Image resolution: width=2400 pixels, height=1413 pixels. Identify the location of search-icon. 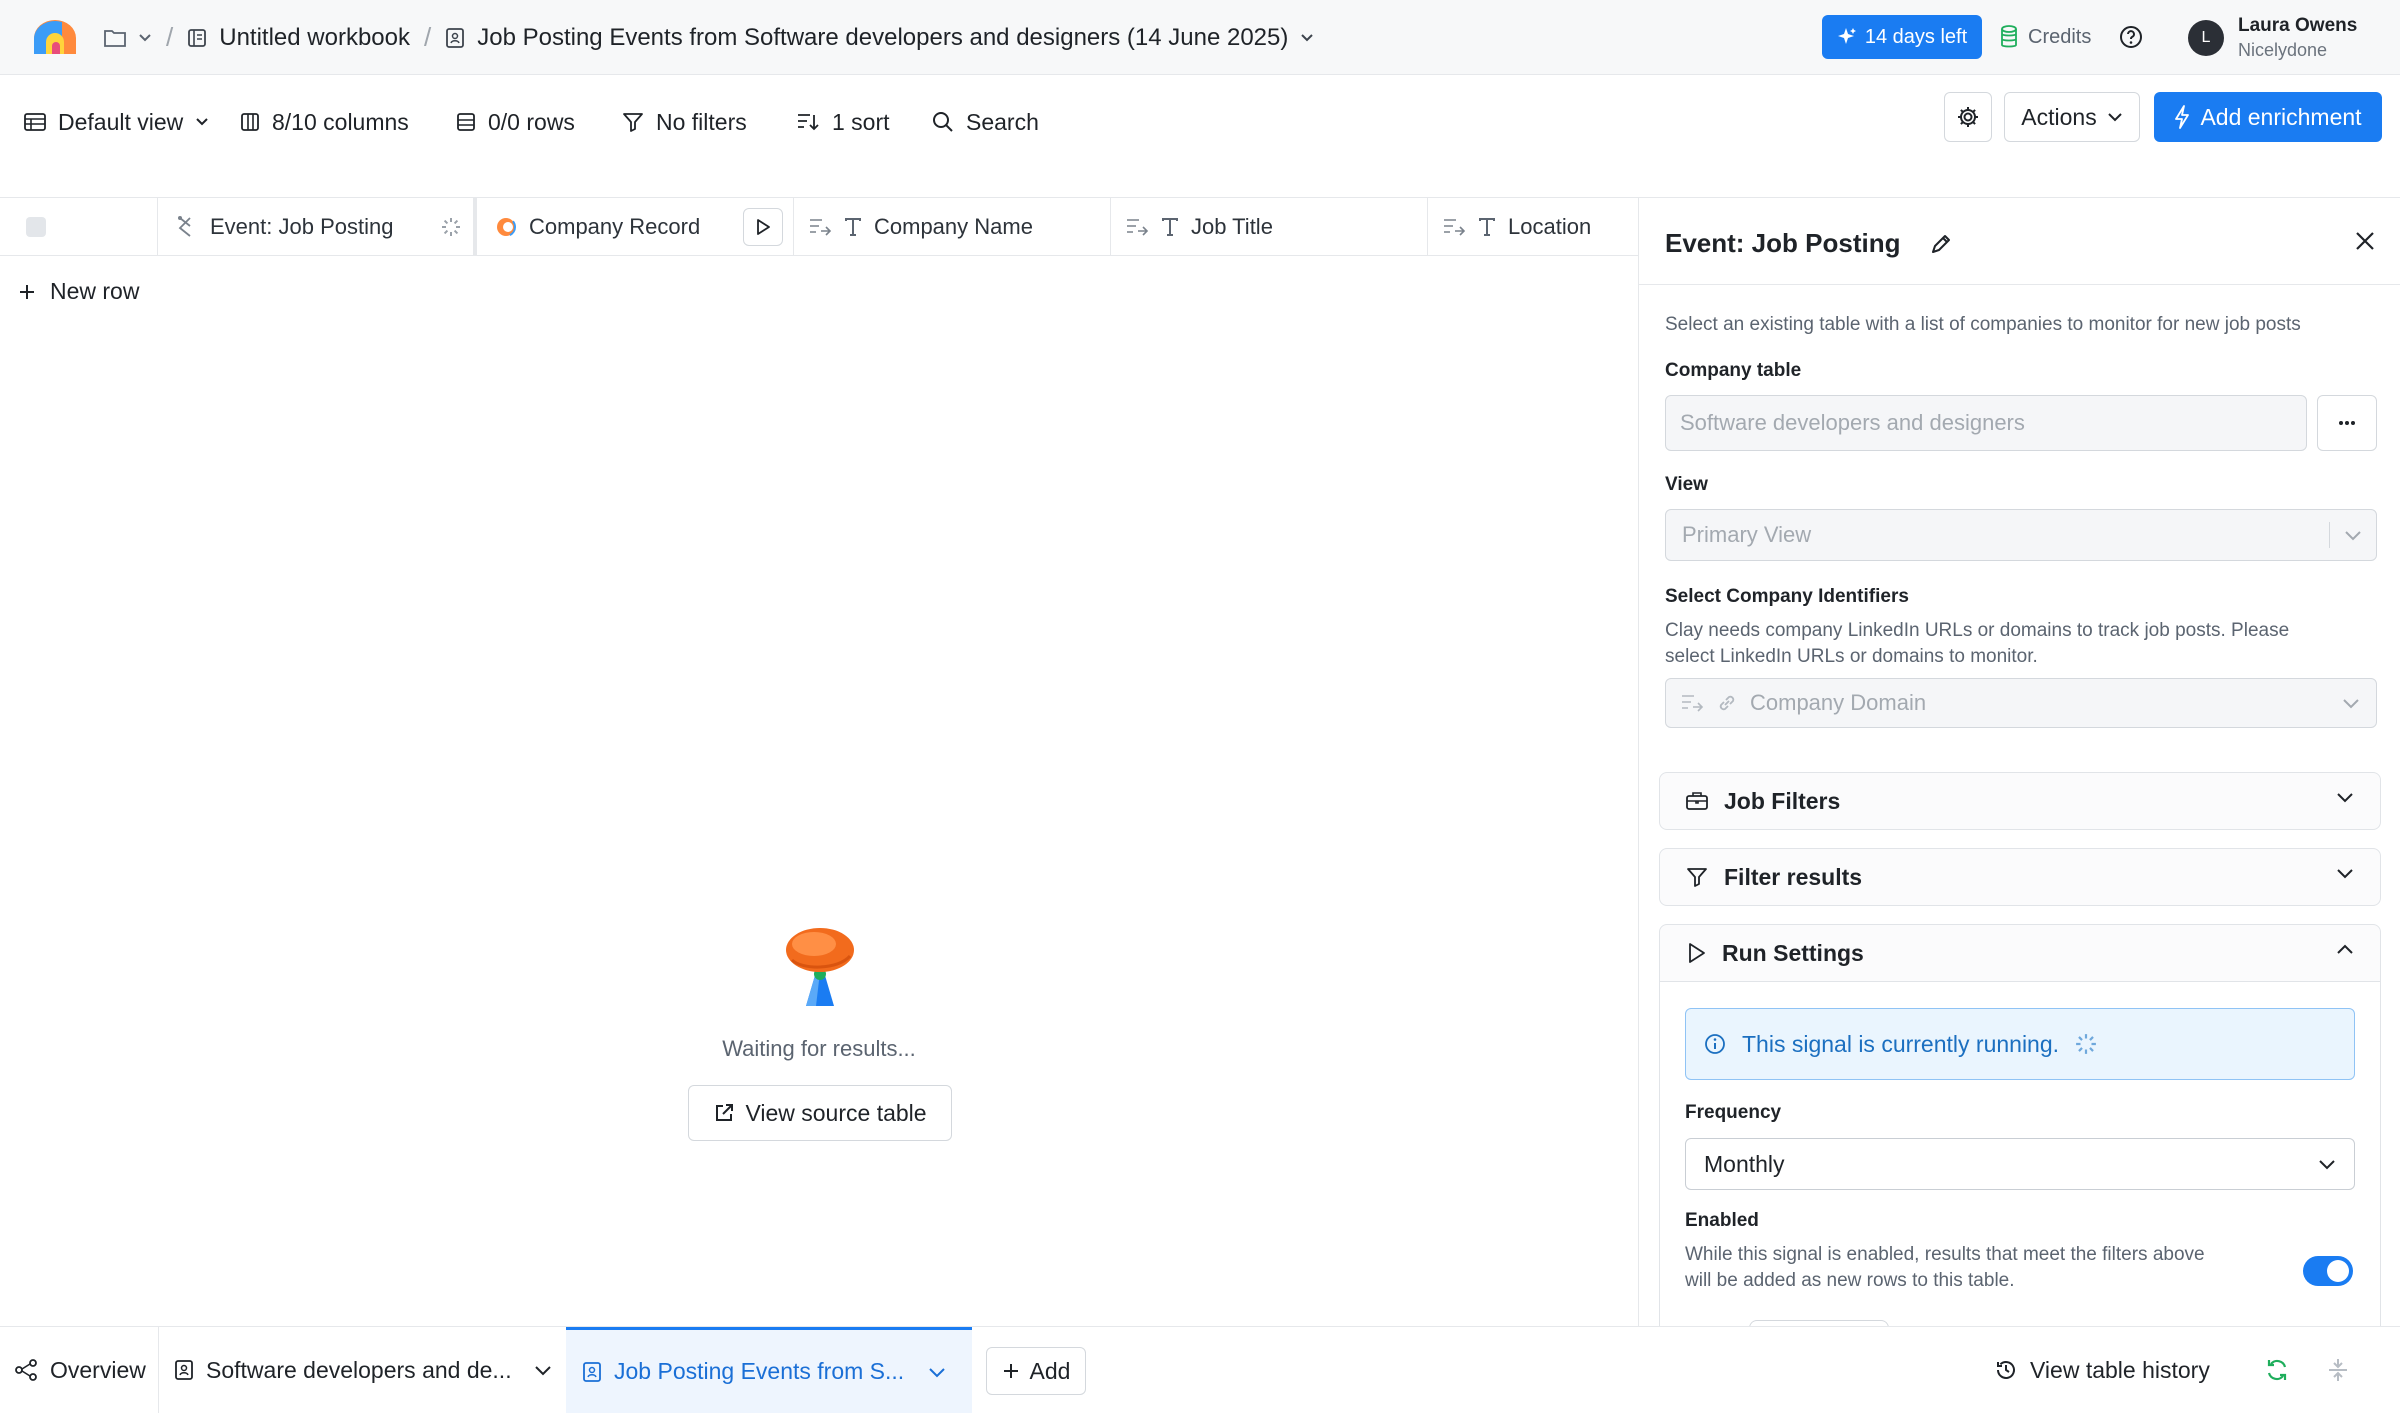
(943, 122).